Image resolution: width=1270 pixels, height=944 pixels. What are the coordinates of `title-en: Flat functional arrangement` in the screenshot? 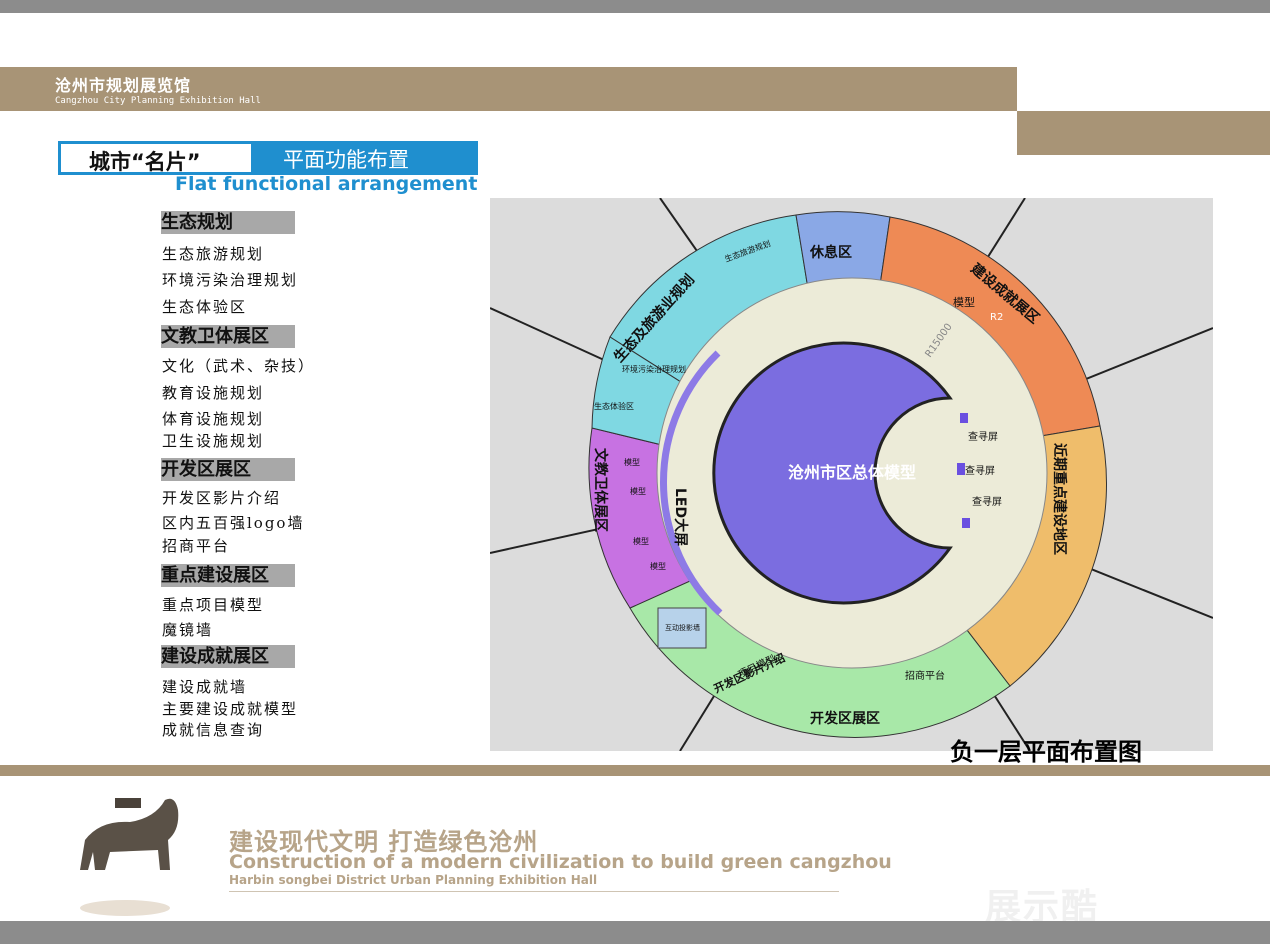 It's located at (326, 184).